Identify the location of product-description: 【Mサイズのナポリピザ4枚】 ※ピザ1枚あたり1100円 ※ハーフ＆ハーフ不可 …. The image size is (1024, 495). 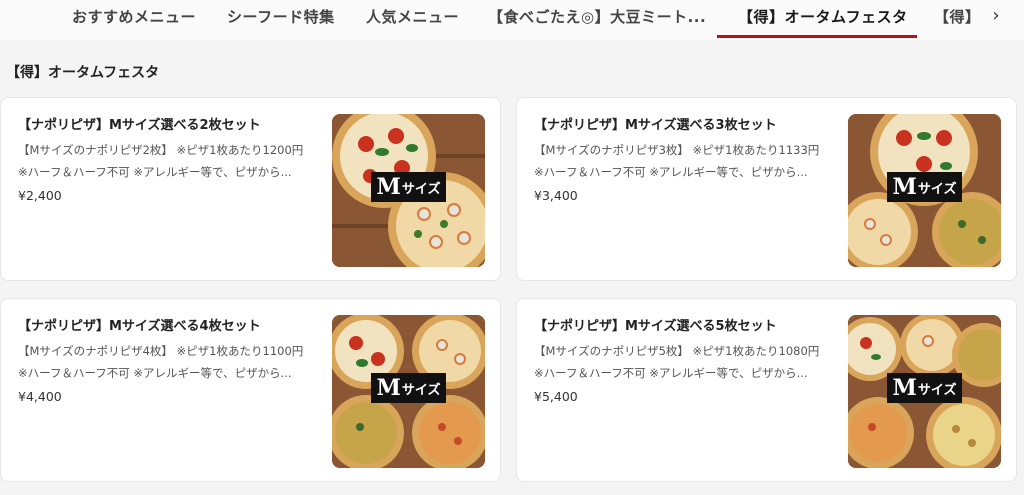
(168, 362).